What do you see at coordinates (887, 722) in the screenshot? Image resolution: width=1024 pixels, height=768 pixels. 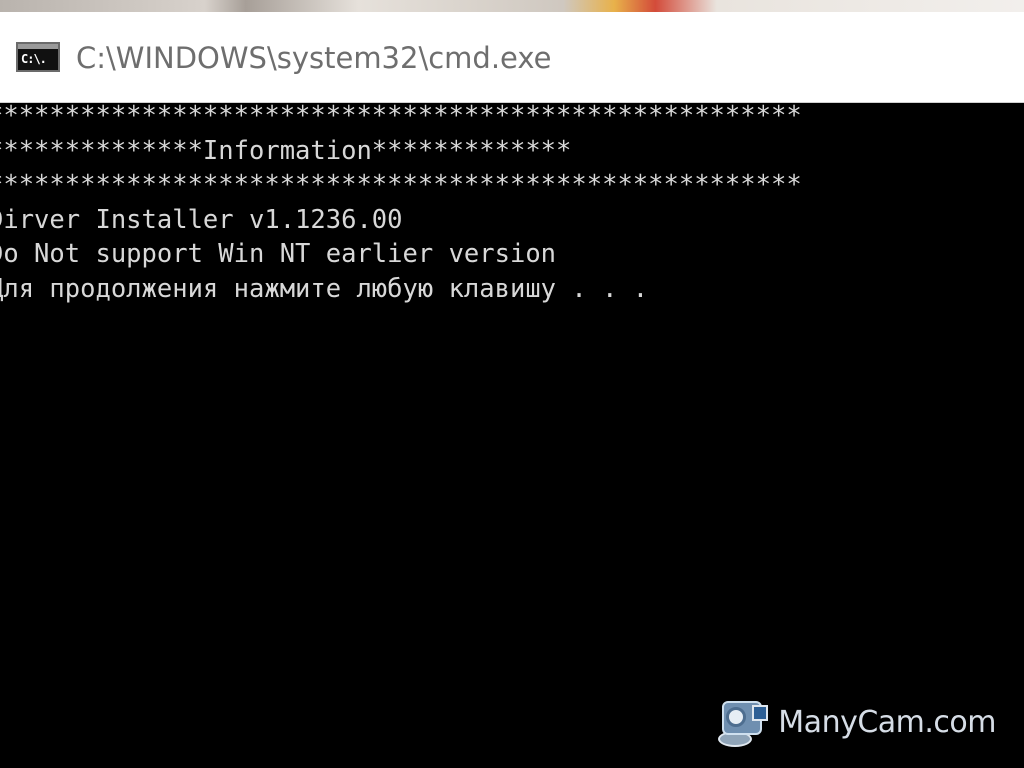 I see `manycam-watermark-text: ManyCam.com` at bounding box center [887, 722].